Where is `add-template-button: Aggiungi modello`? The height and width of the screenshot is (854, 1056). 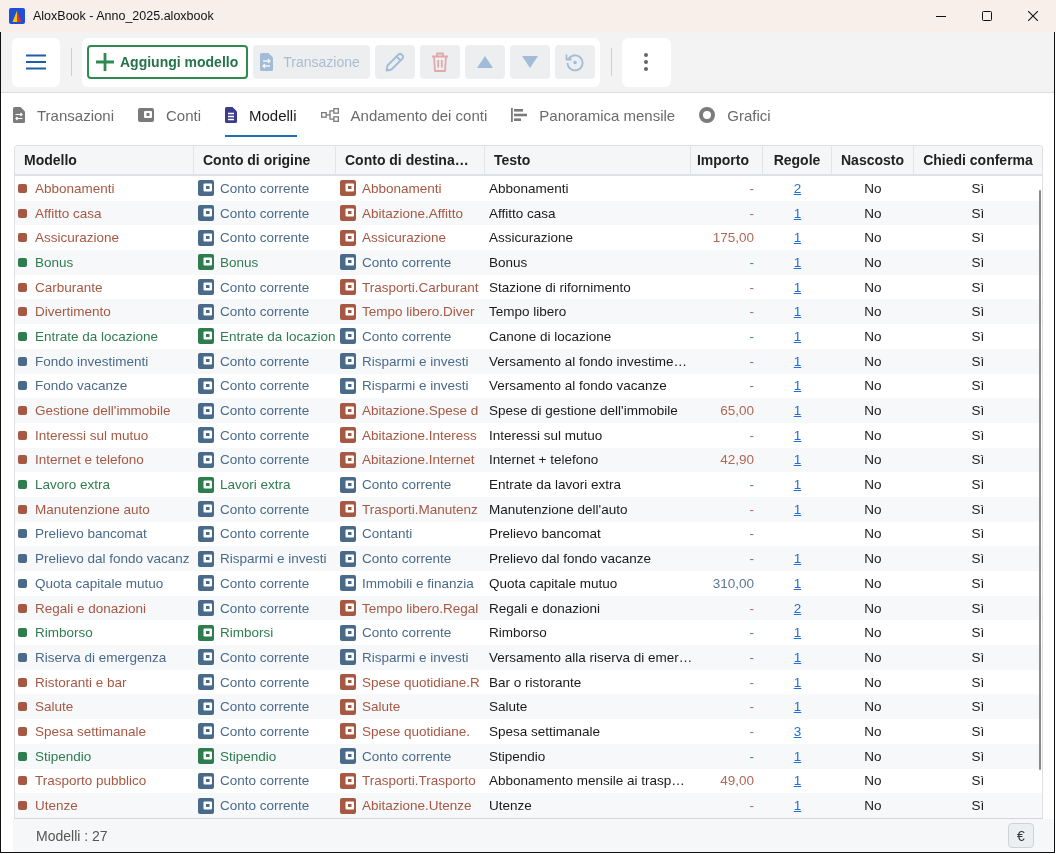 add-template-button: Aggiungi modello is located at coordinates (168, 62).